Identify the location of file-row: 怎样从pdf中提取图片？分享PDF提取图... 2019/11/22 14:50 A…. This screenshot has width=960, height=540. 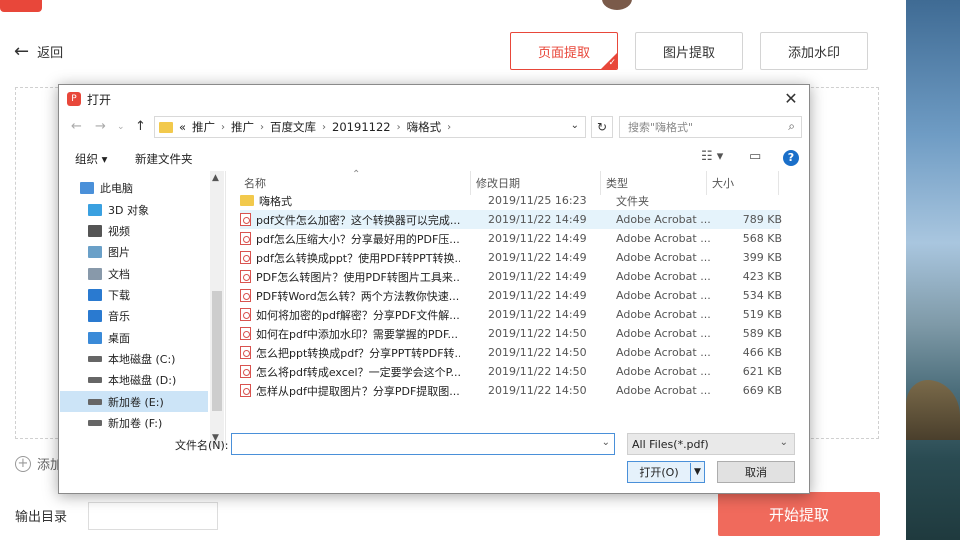
(511, 390).